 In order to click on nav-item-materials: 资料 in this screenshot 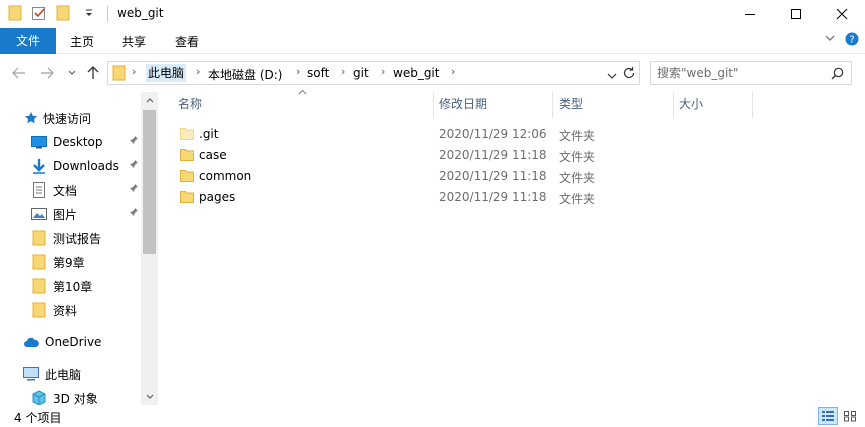, I will do `click(86, 310)`.